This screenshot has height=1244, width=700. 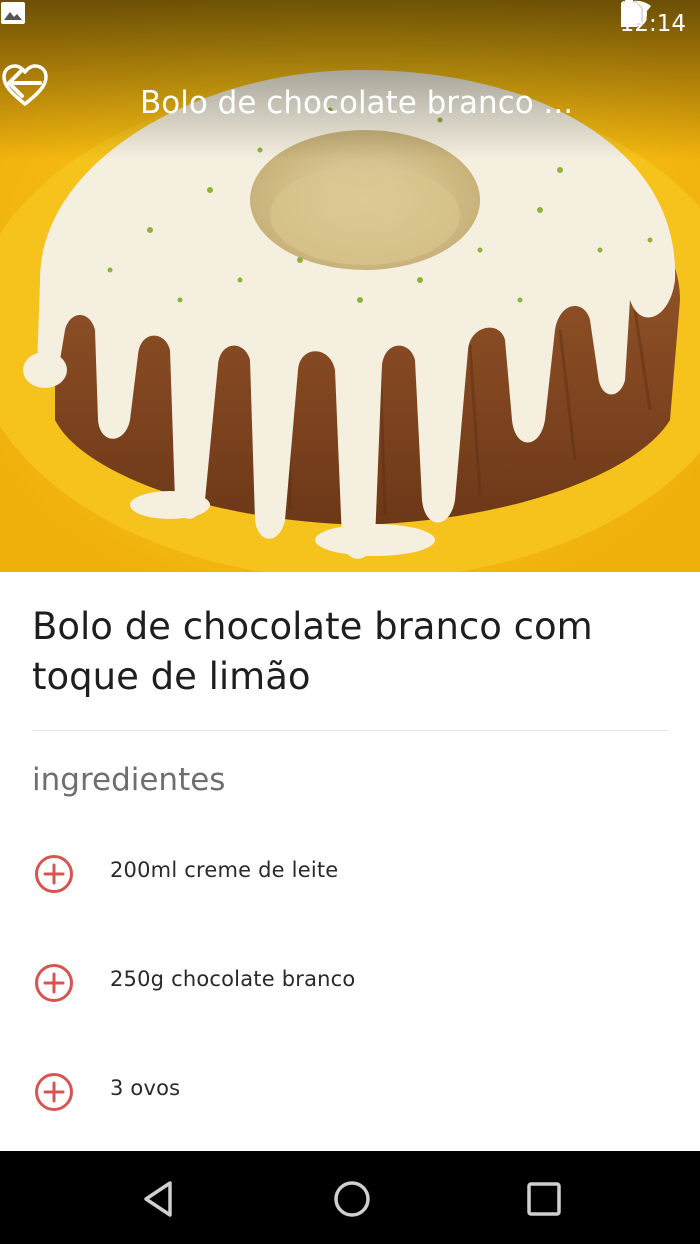 I want to click on ingredient-label: 3 ovos, so click(x=145, y=1088).